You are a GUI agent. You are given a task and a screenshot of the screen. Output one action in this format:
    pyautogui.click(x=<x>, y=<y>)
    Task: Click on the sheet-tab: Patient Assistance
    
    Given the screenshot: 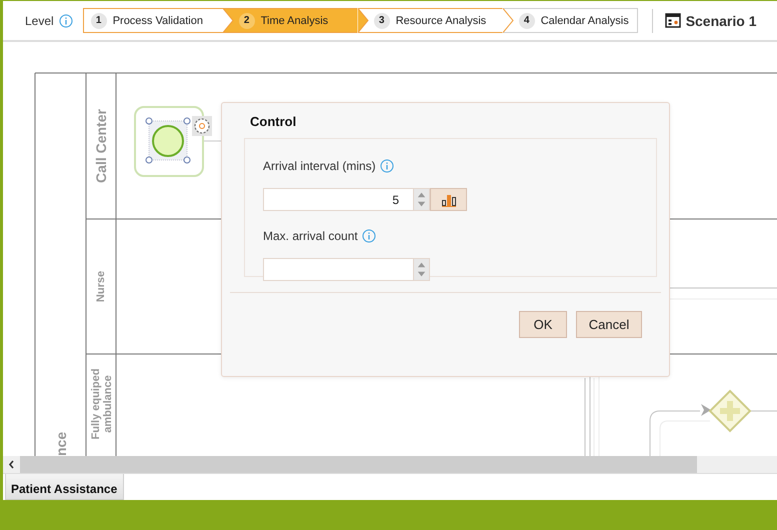 What is the action you would take?
    pyautogui.click(x=64, y=487)
    